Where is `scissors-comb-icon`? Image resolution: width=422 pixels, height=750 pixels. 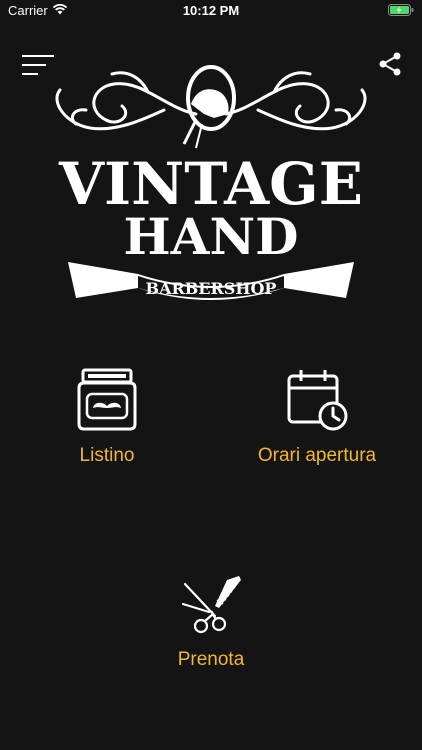
scissors-comb-icon is located at coordinates (211, 605).